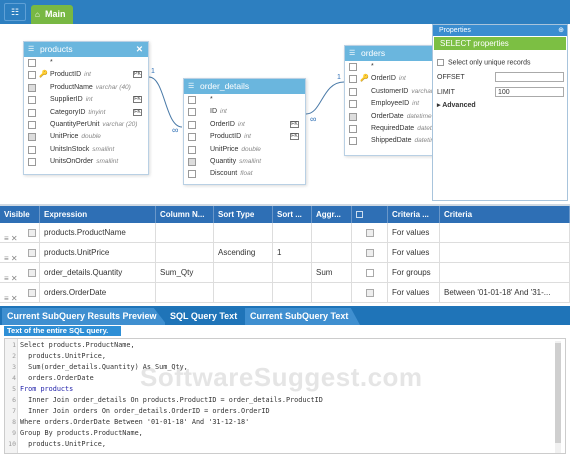 The height and width of the screenshot is (456, 570). I want to click on field-row: ProductID int FK, so click(244, 137).